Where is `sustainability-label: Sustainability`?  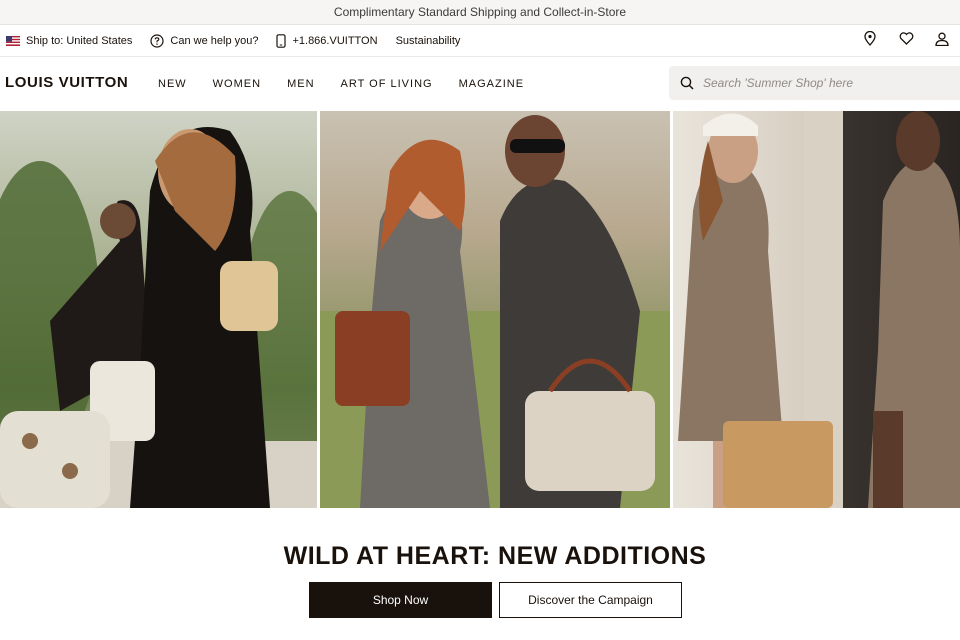 sustainability-label: Sustainability is located at coordinates (428, 40).